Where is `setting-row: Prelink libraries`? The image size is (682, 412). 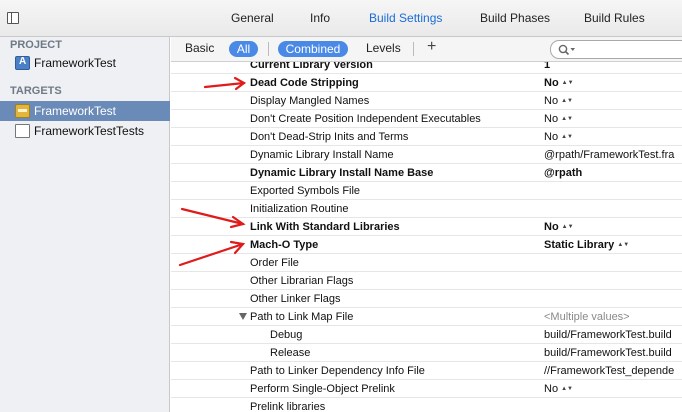 setting-row: Prelink libraries is located at coordinates (426, 405).